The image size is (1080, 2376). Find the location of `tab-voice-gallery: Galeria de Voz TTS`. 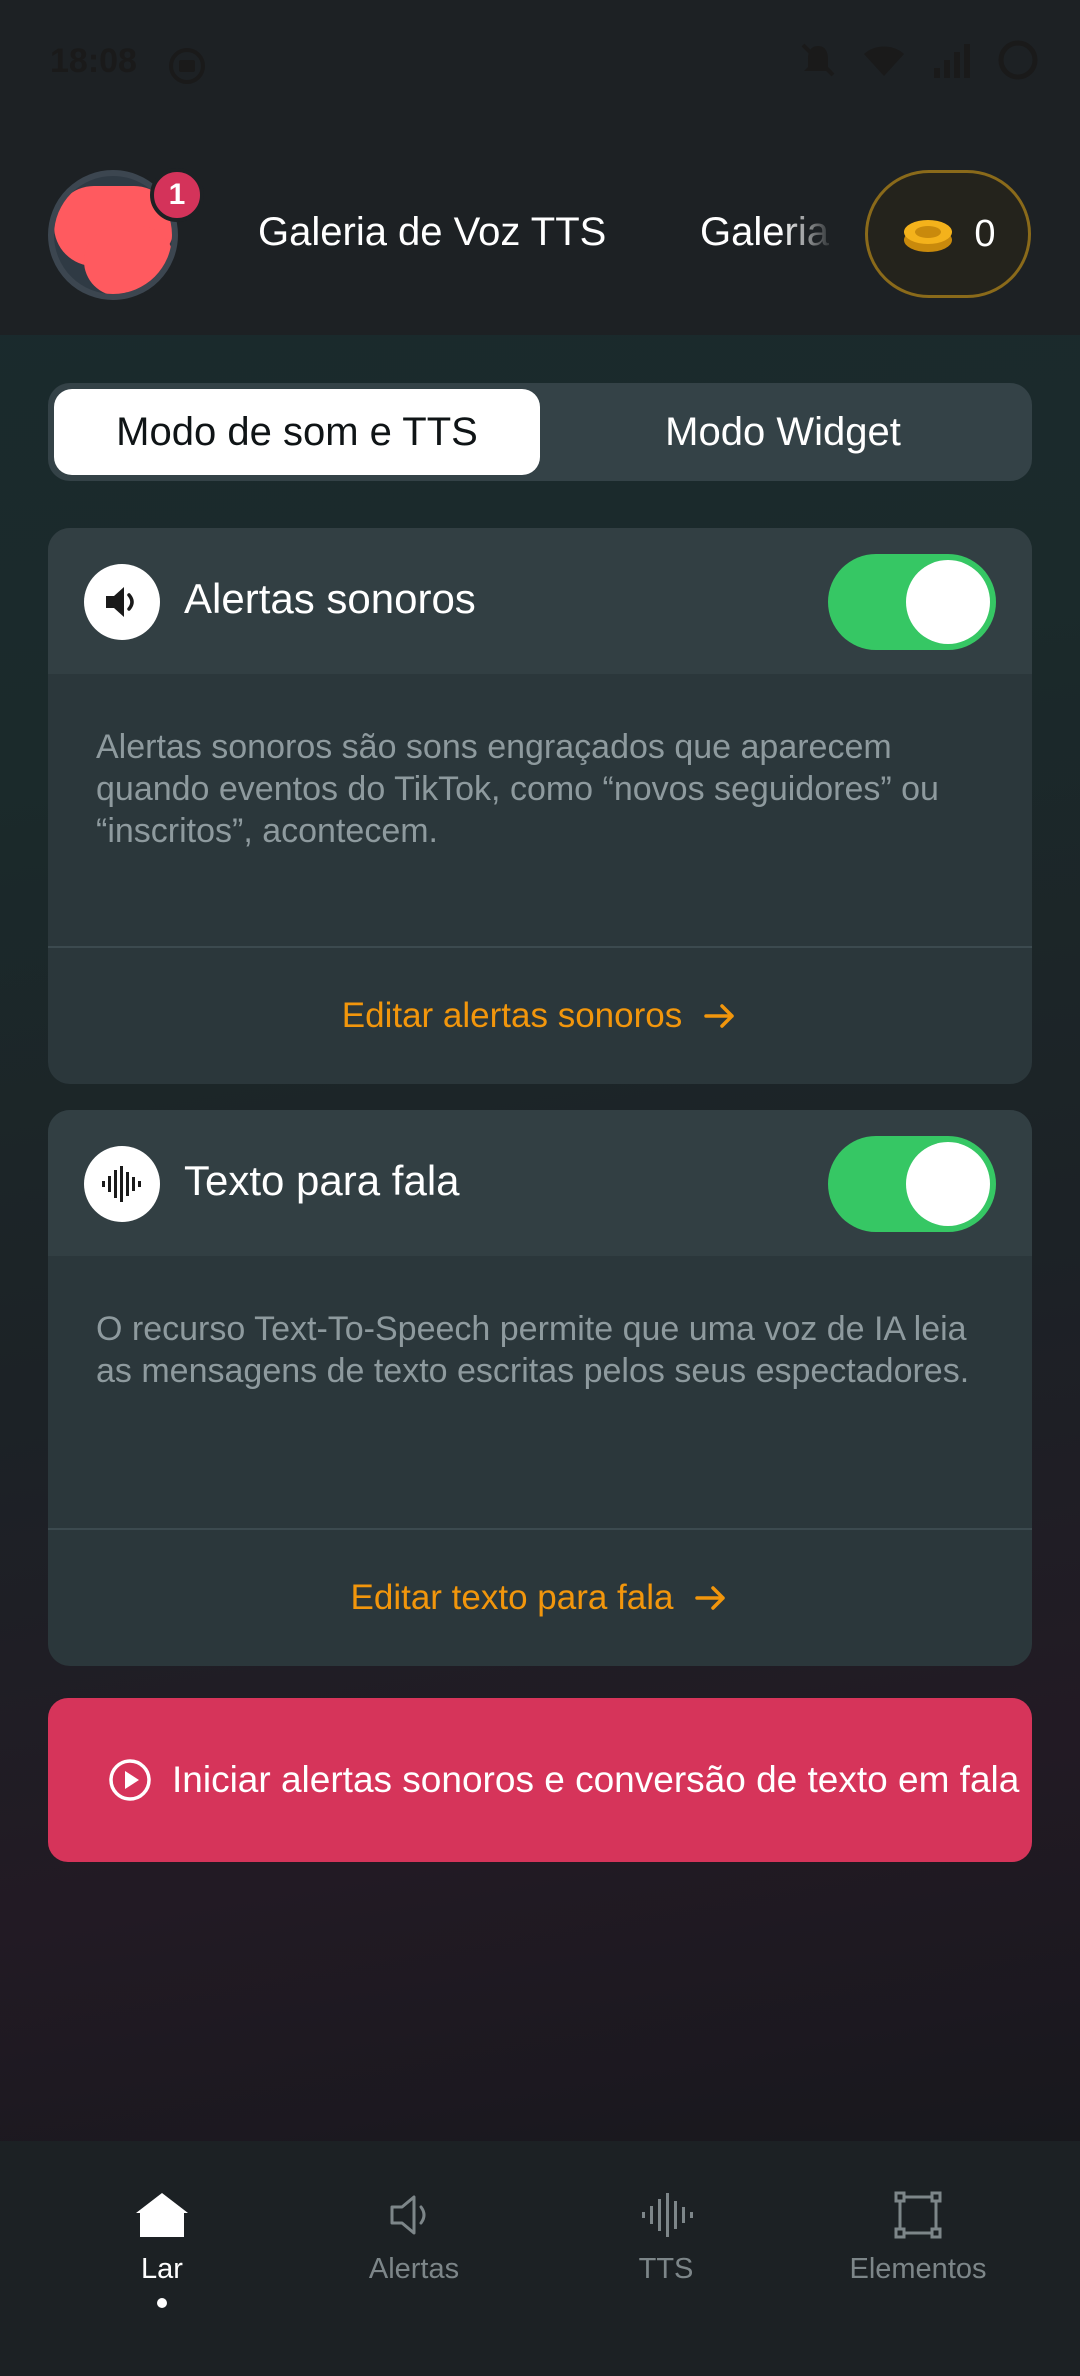

tab-voice-gallery: Galeria de Voz TTS is located at coordinates (432, 232).